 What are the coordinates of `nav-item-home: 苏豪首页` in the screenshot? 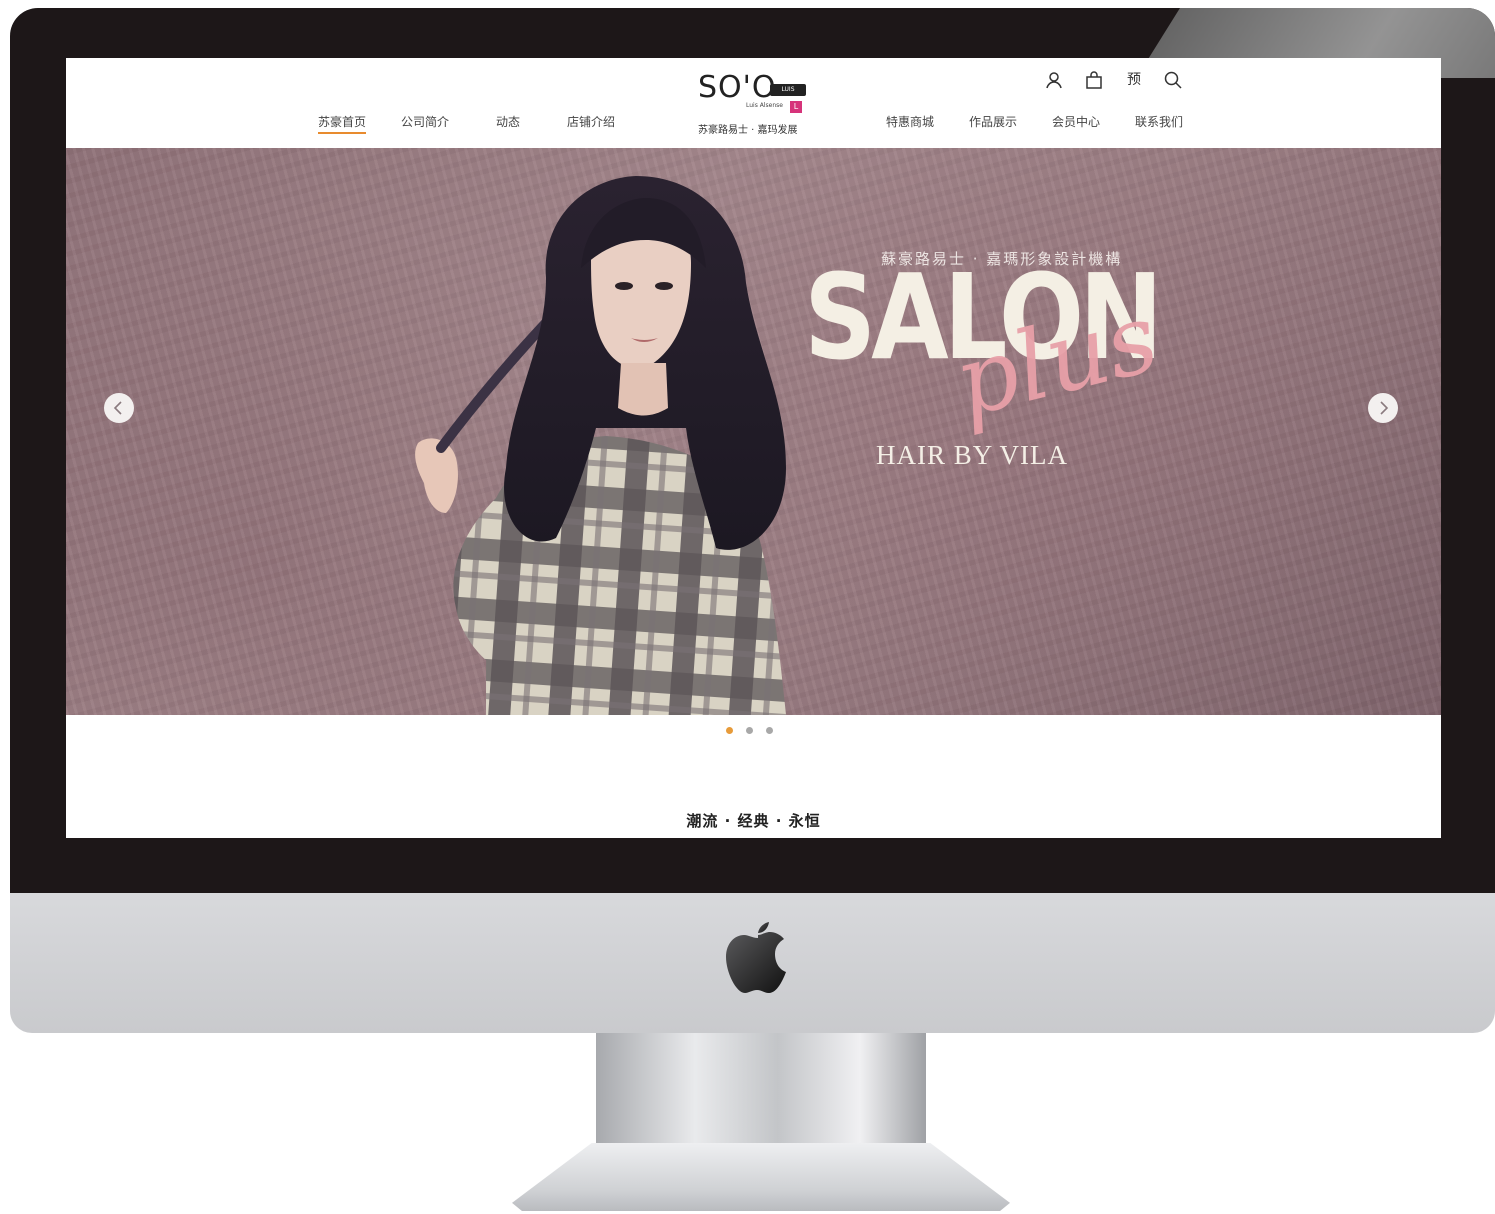 It's located at (342, 123).